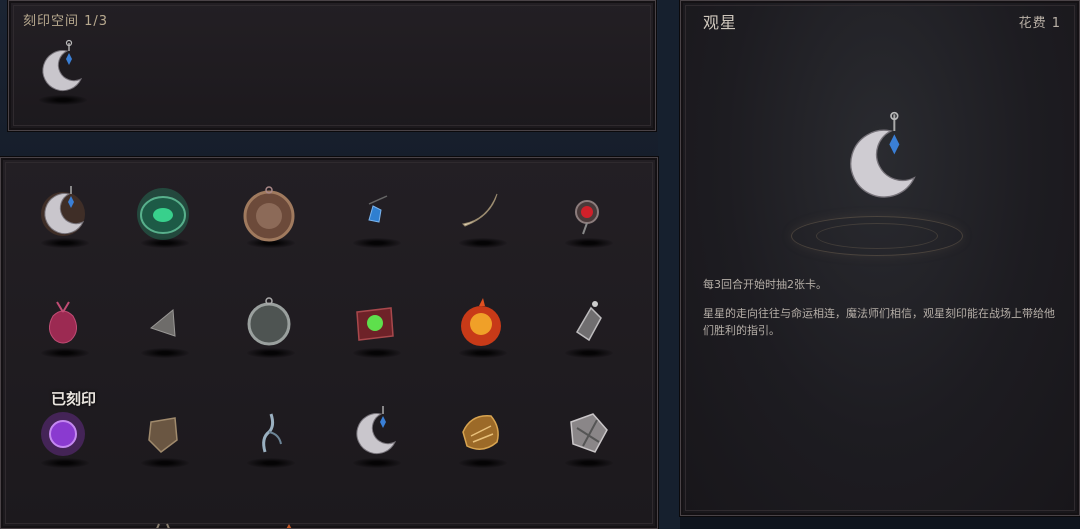  What do you see at coordinates (289, 526) in the screenshot?
I see `flame-relic-icon` at bounding box center [289, 526].